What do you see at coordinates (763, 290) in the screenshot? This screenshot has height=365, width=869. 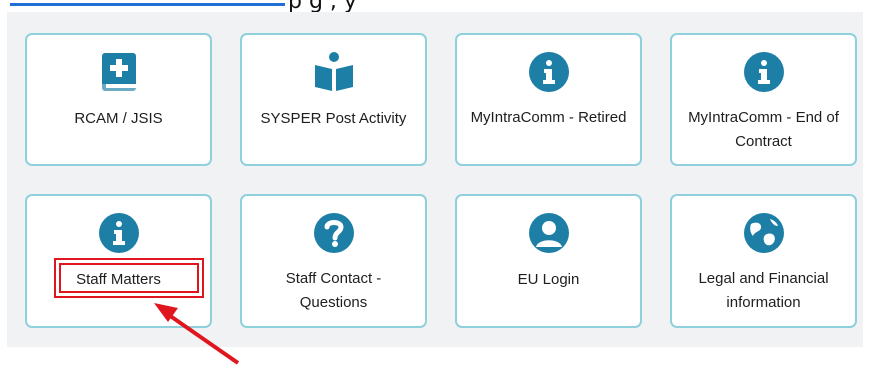 I see `tile-label: Legal and Financial information` at bounding box center [763, 290].